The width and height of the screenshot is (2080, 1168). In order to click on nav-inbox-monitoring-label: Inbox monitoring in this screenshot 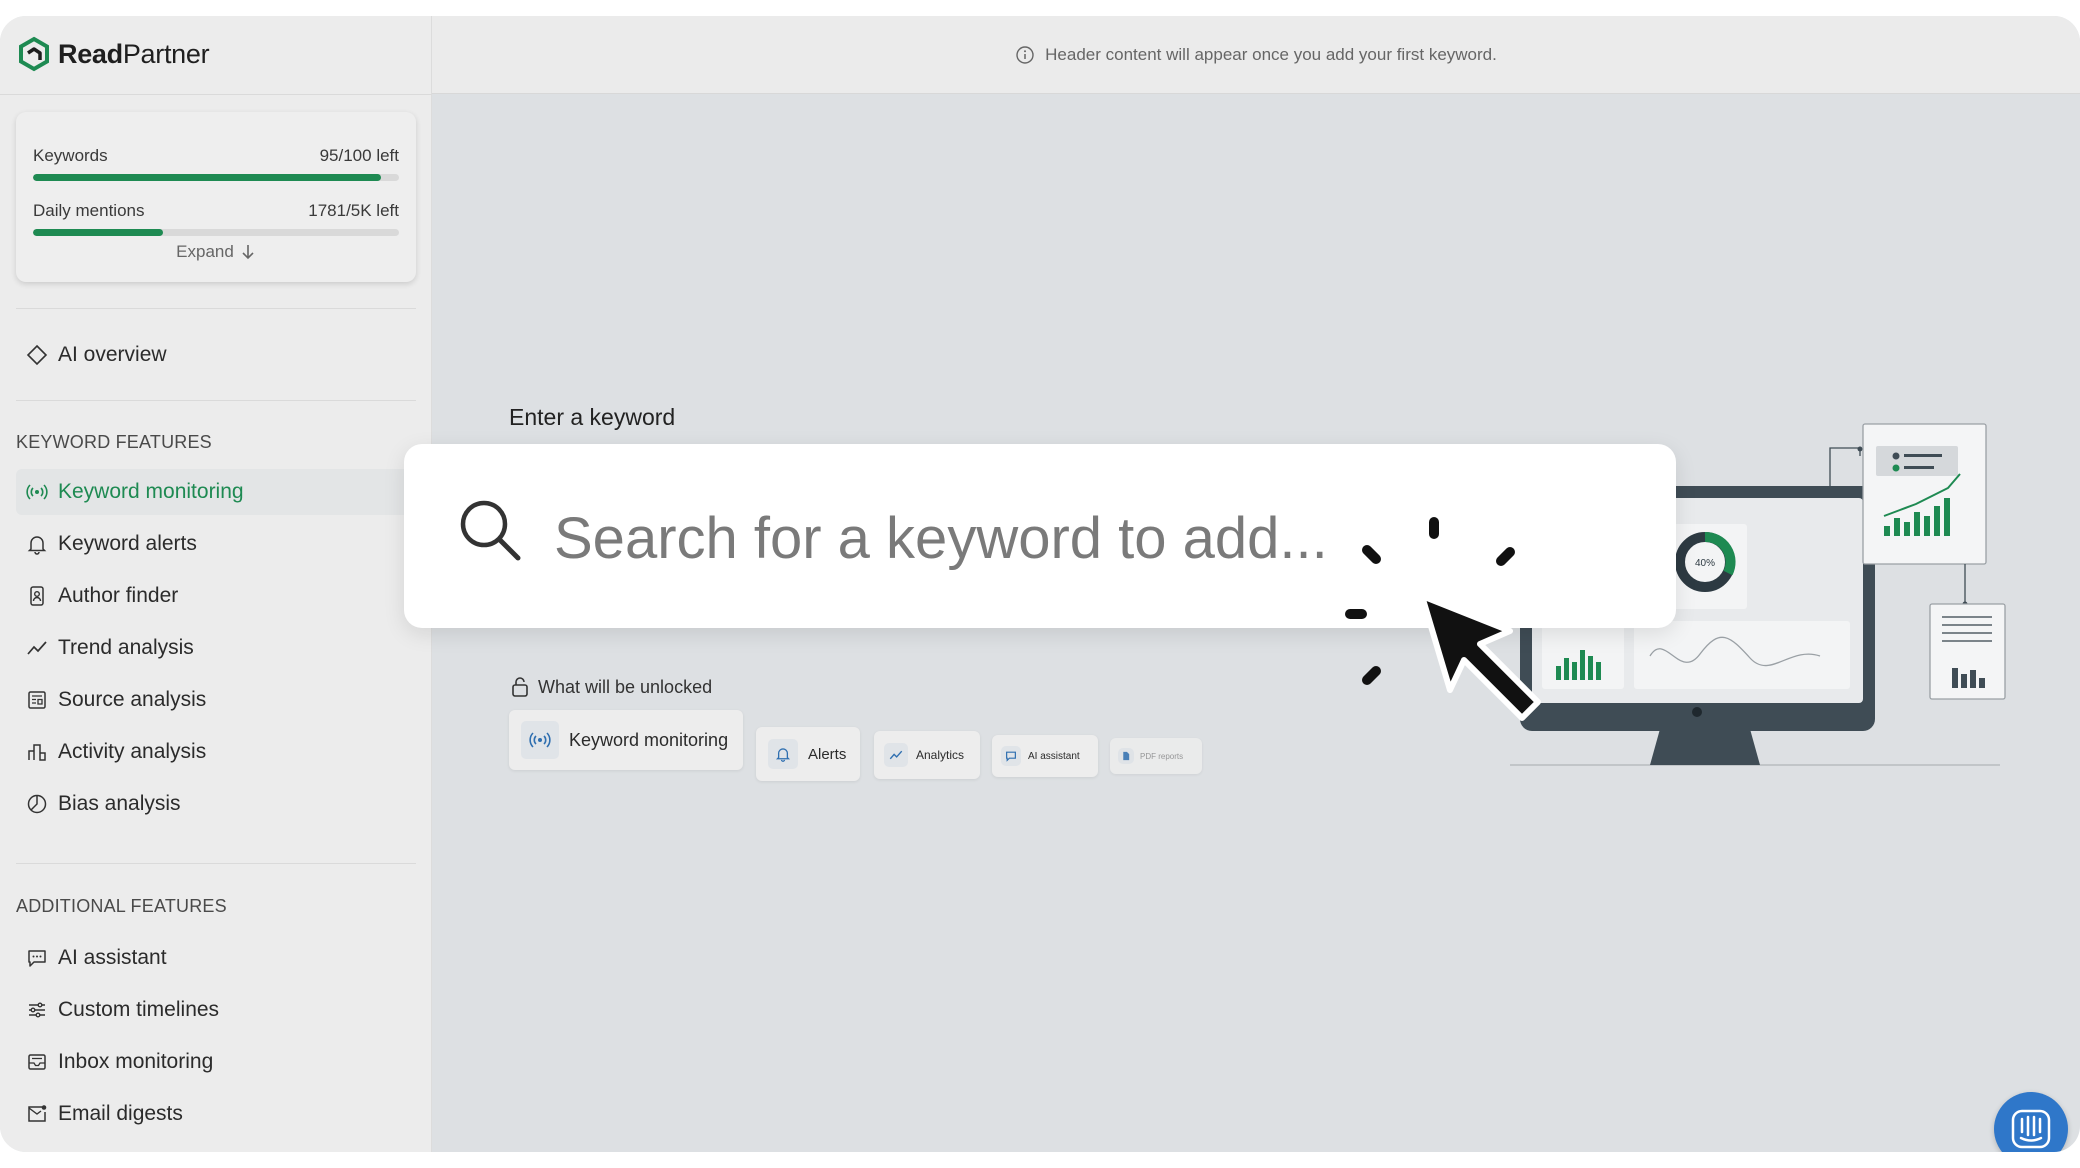, I will do `click(136, 1061)`.